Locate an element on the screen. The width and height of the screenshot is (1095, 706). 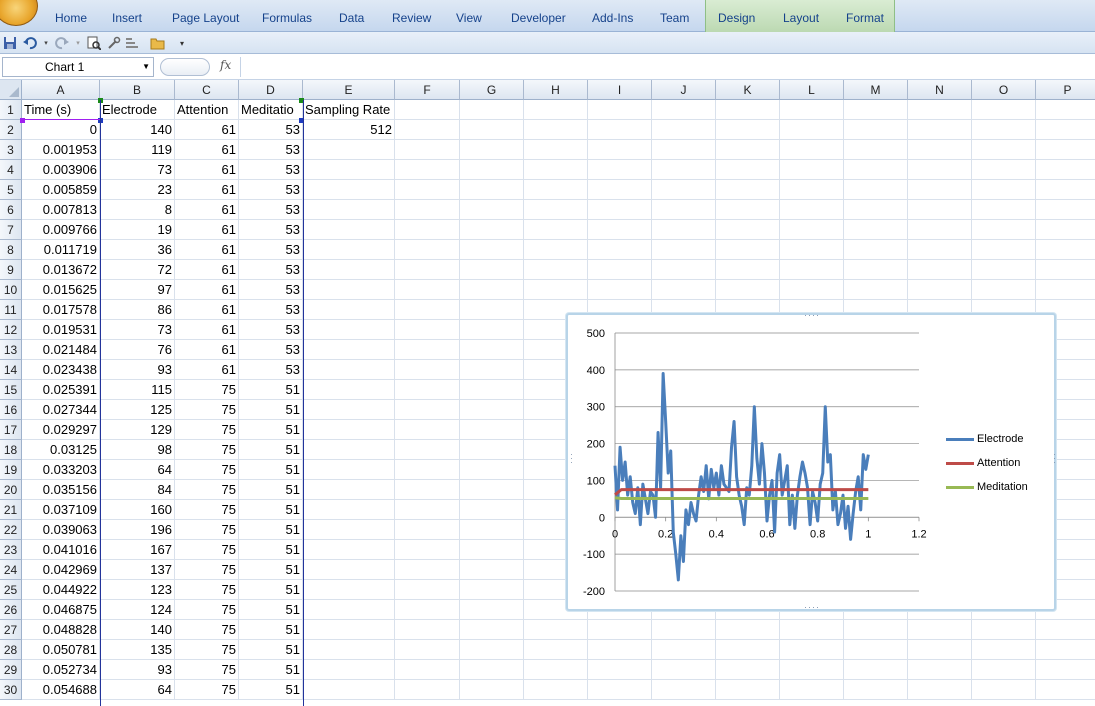
cell-l2 is located at coordinates (812, 130).